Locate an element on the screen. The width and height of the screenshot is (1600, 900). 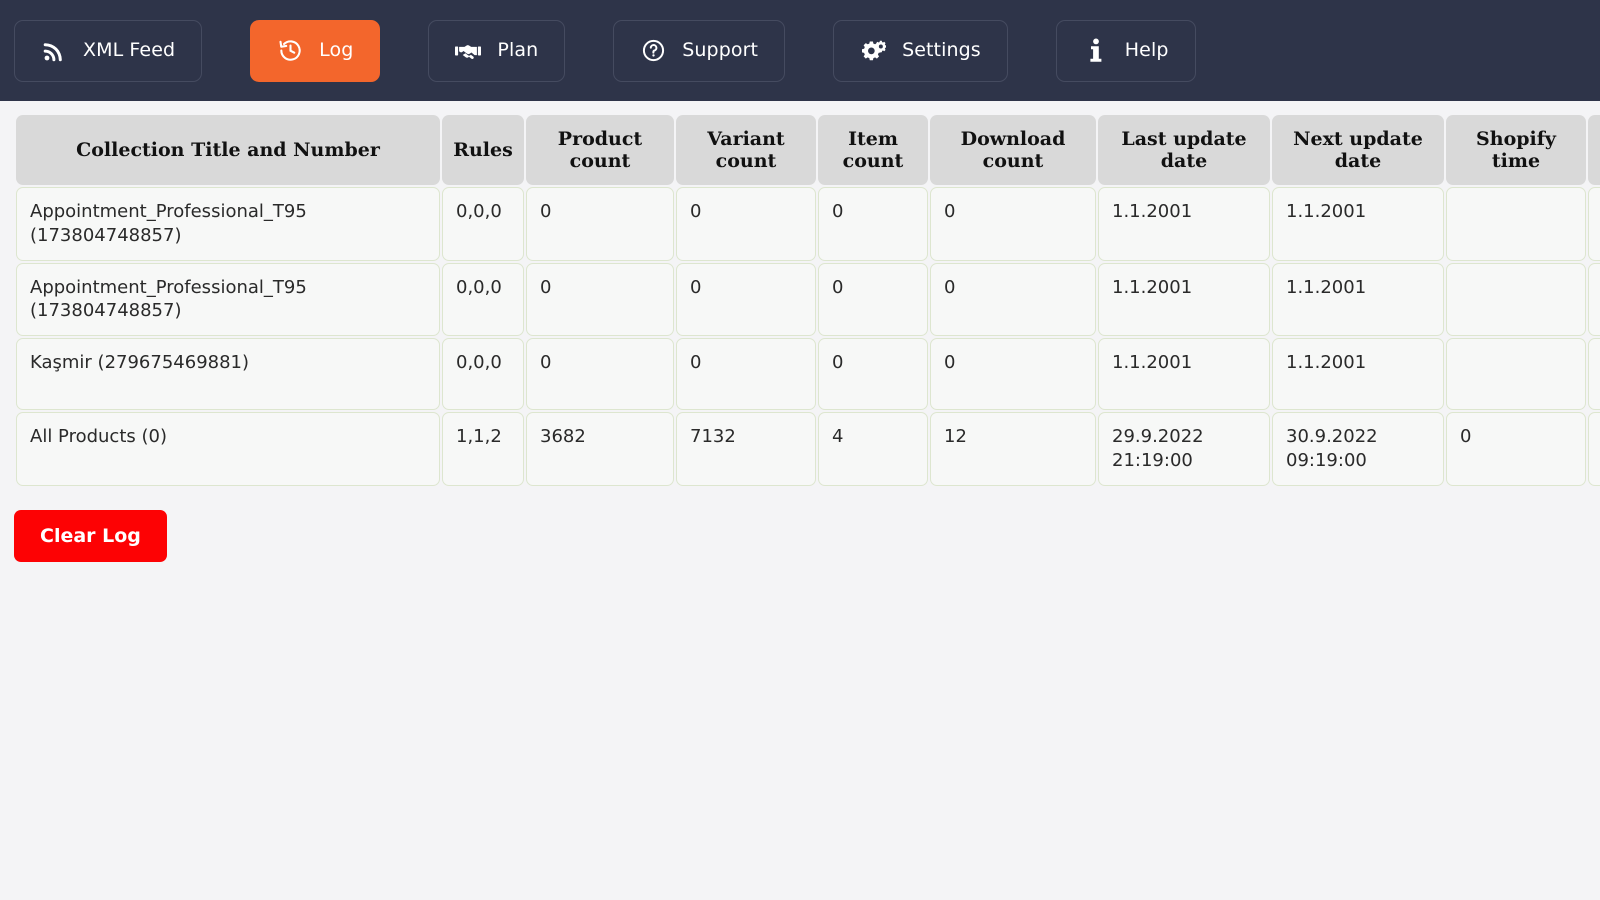
column-header-next-update-date: Next update date is located at coordinates (1358, 150).